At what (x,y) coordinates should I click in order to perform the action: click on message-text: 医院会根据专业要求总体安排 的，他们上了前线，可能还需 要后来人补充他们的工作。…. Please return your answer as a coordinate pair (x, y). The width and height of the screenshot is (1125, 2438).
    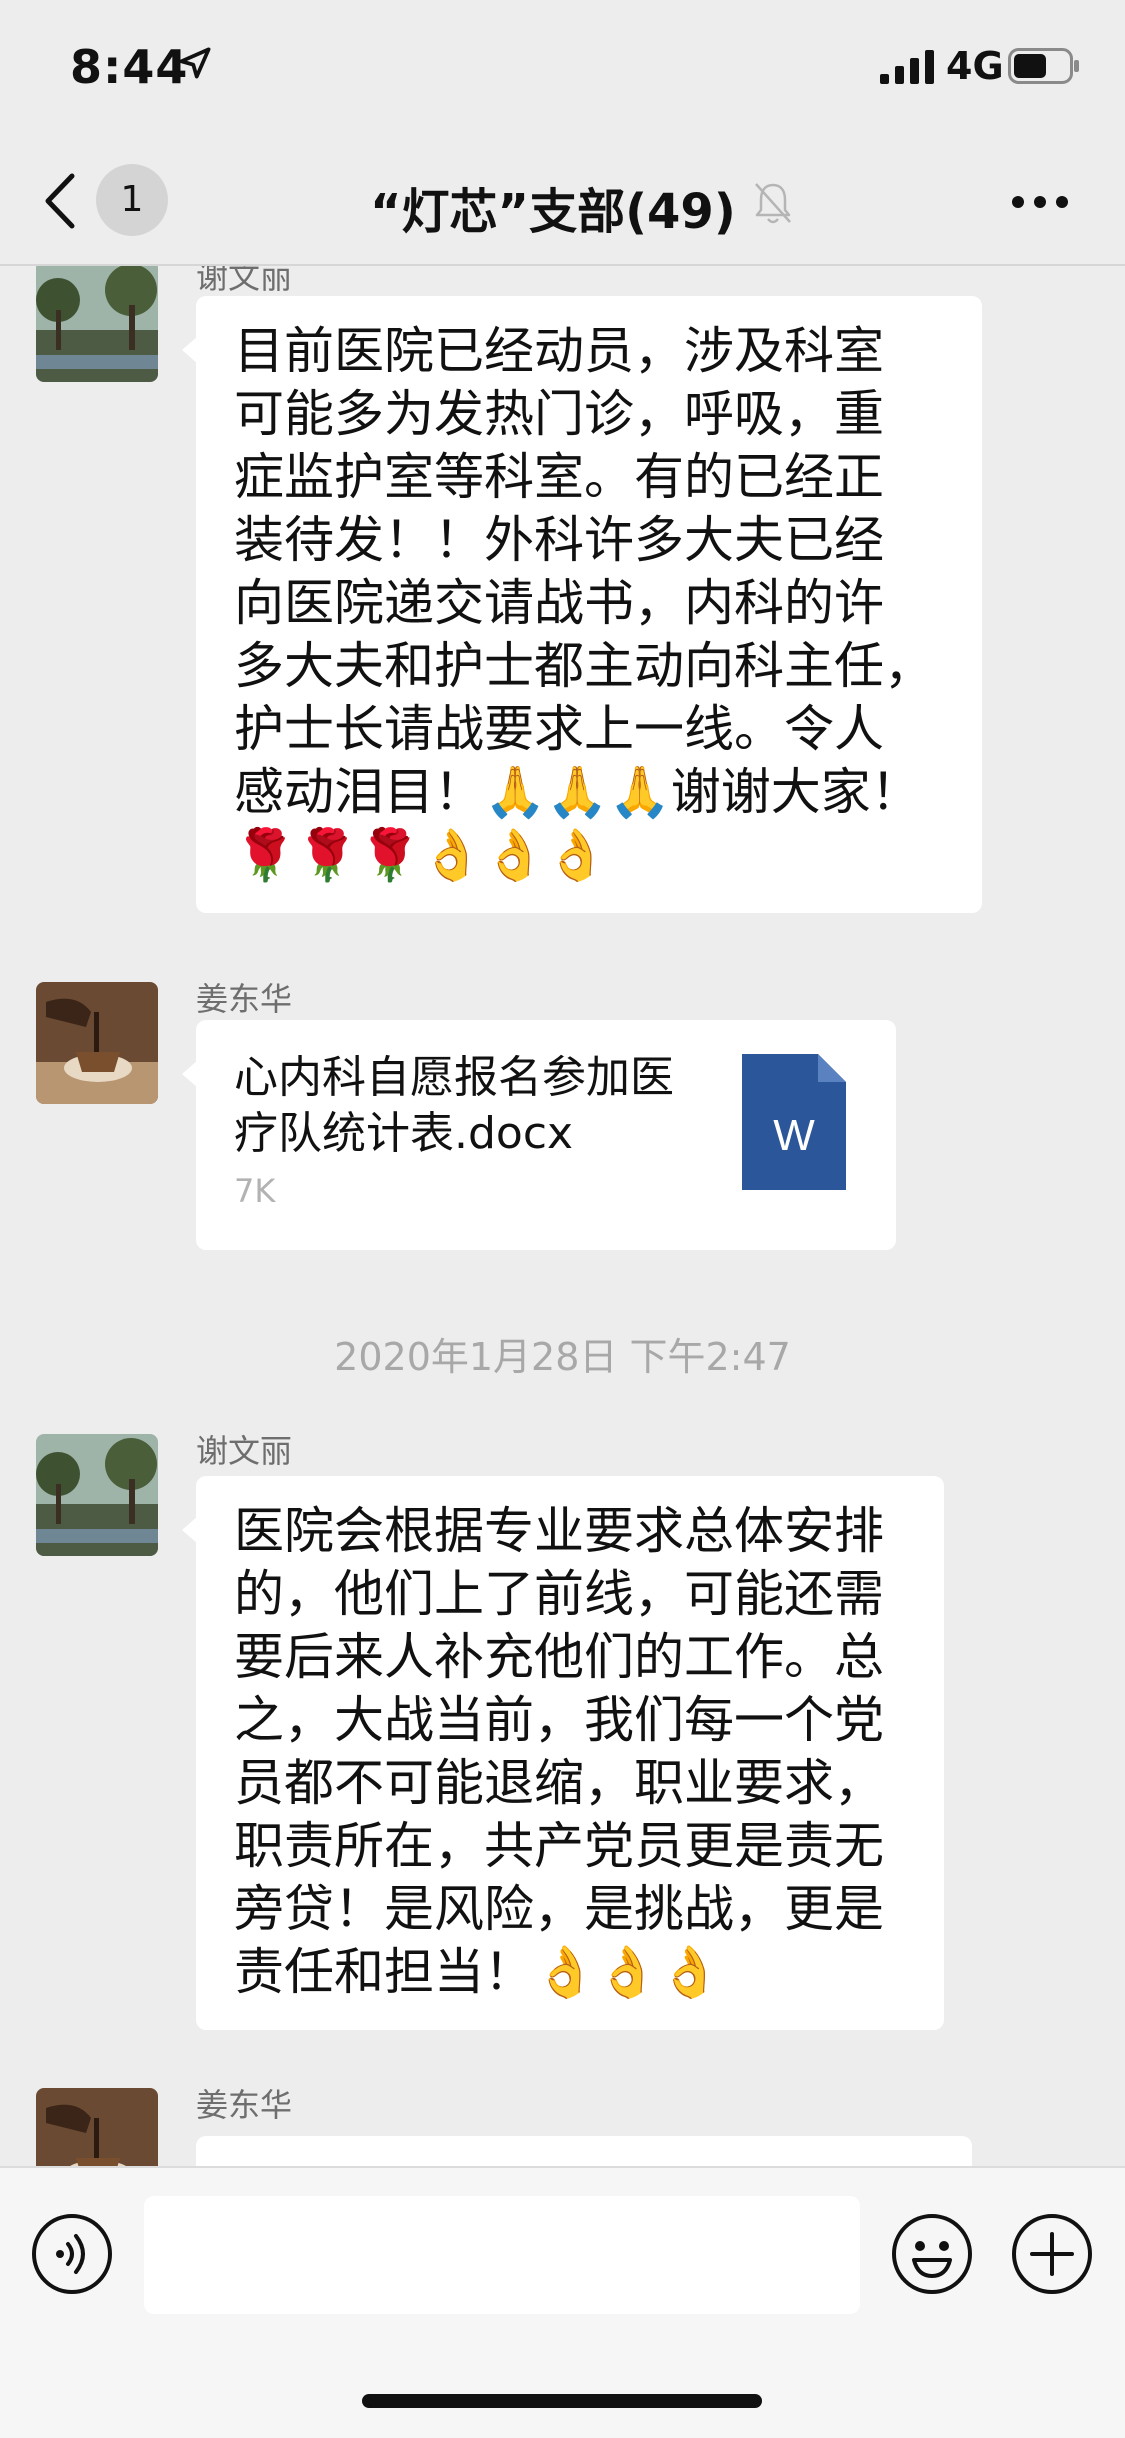
    Looking at the image, I should click on (559, 1751).